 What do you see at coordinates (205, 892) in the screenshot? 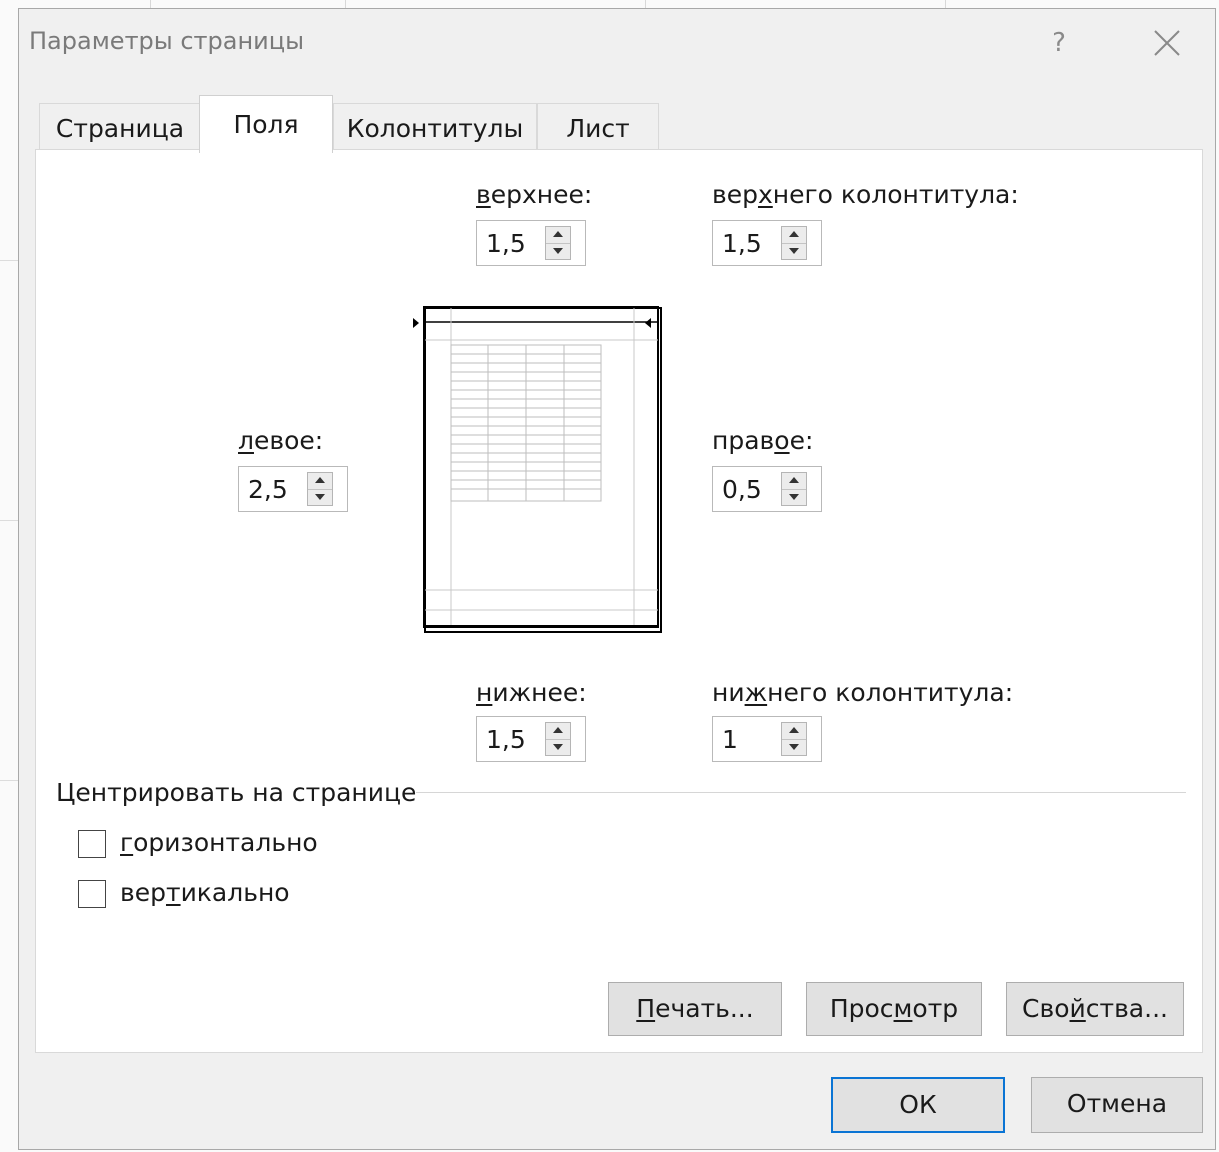
I see `checkbox-label: вертикально` at bounding box center [205, 892].